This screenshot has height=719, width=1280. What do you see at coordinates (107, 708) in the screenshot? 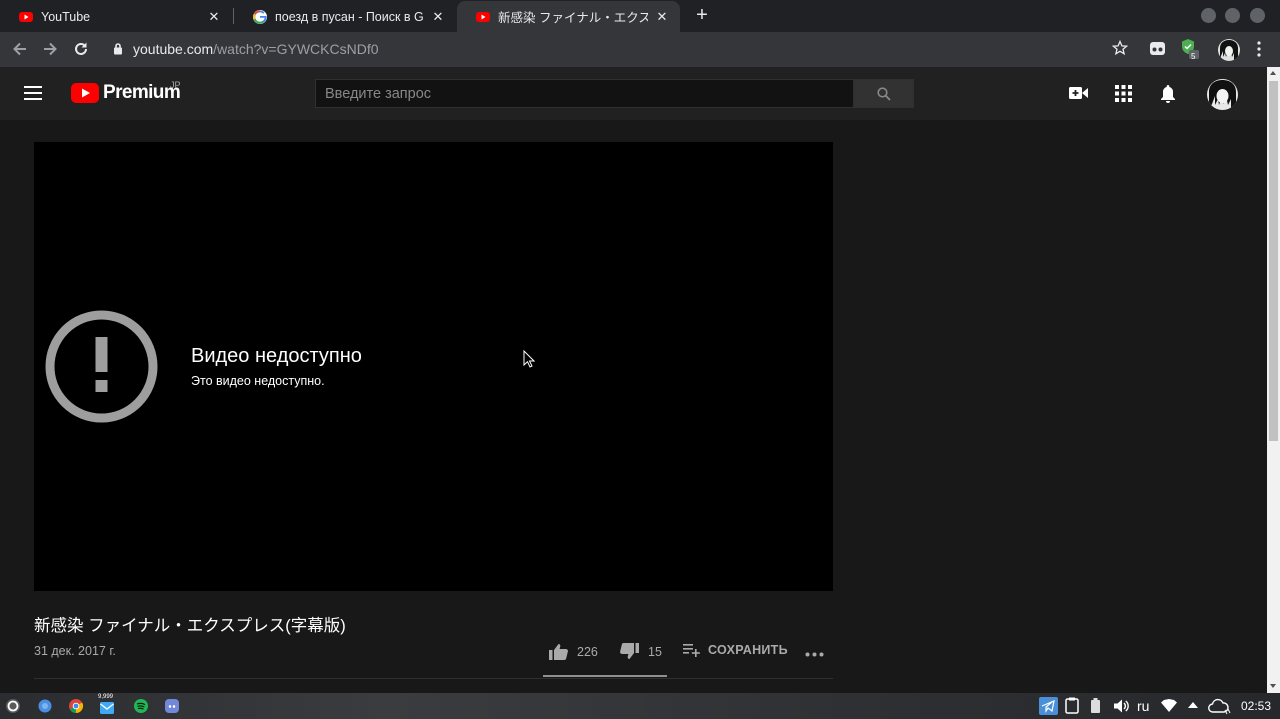
I see `mail-icon` at bounding box center [107, 708].